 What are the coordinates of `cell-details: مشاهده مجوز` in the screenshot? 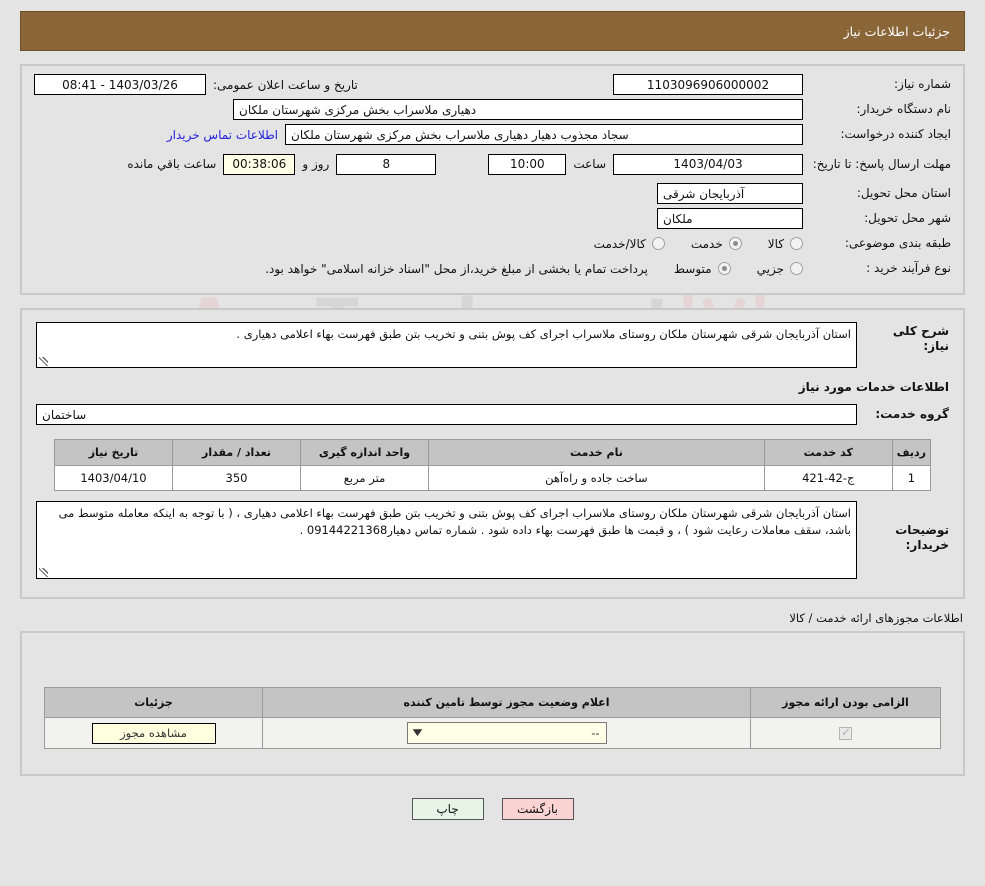 It's located at (153, 733).